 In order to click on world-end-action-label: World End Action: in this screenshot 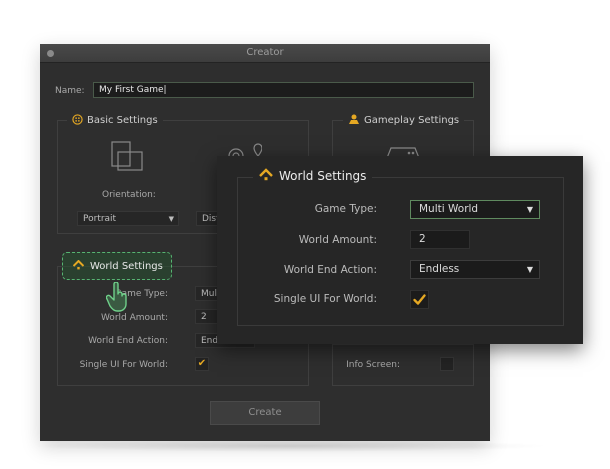, I will do `click(128, 341)`.